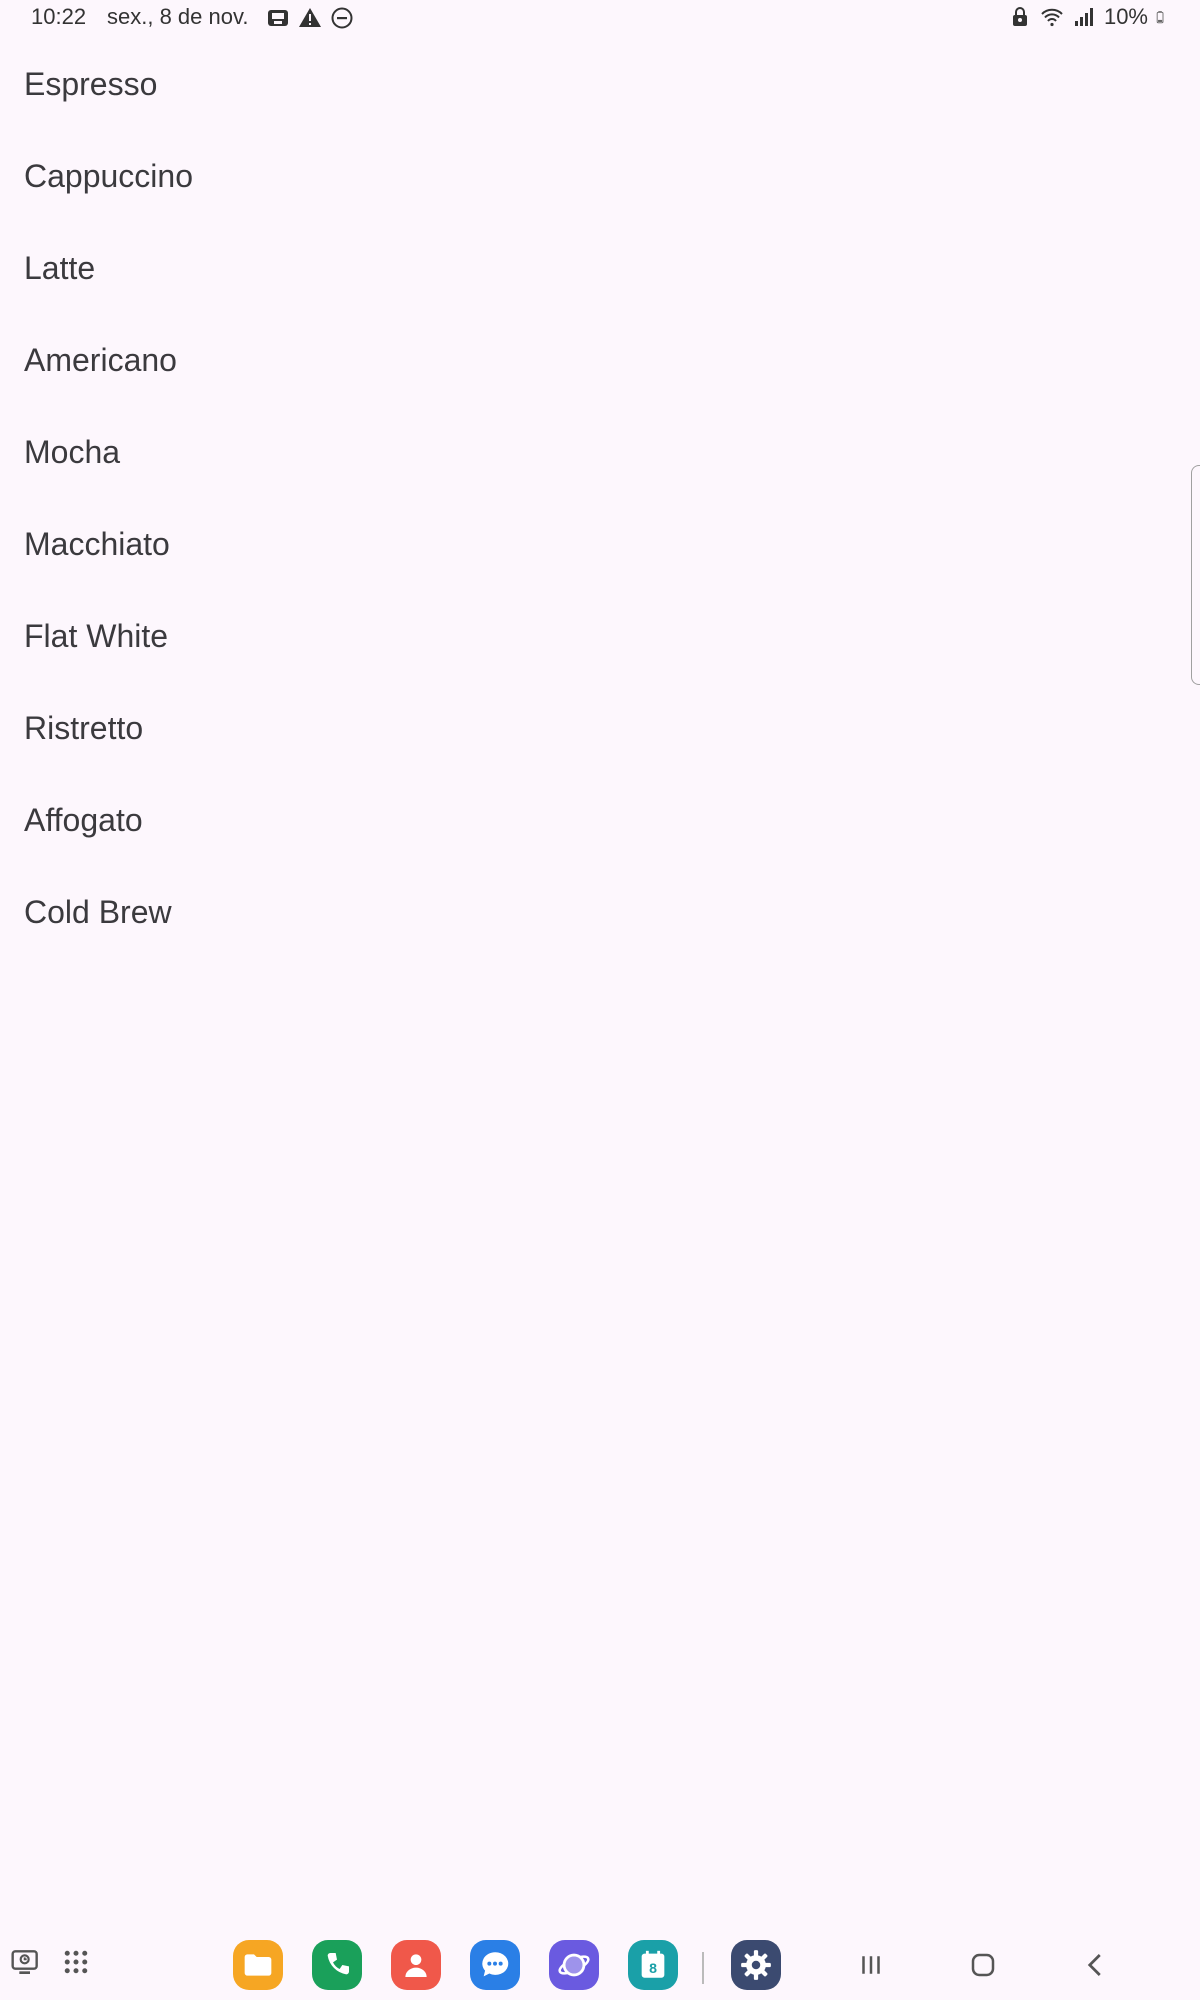 This screenshot has width=1200, height=2000. Describe the element at coordinates (1052, 17) in the screenshot. I see `wifi-icon` at that location.